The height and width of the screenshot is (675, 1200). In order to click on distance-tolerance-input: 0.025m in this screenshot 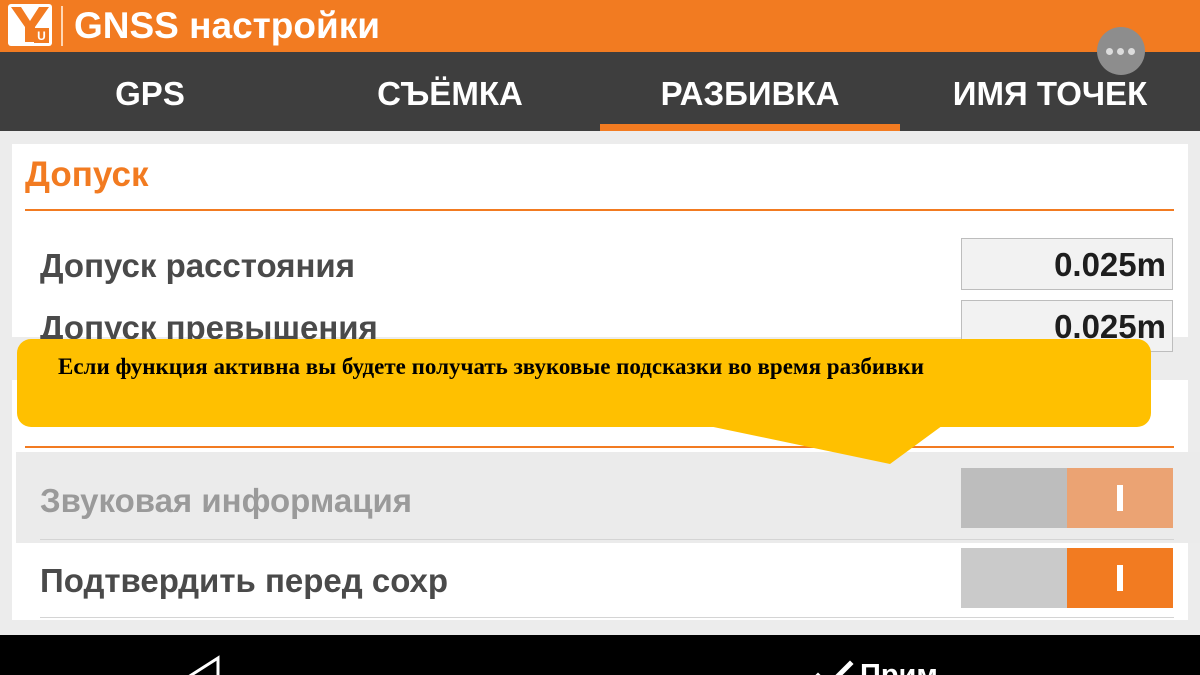, I will do `click(1067, 264)`.